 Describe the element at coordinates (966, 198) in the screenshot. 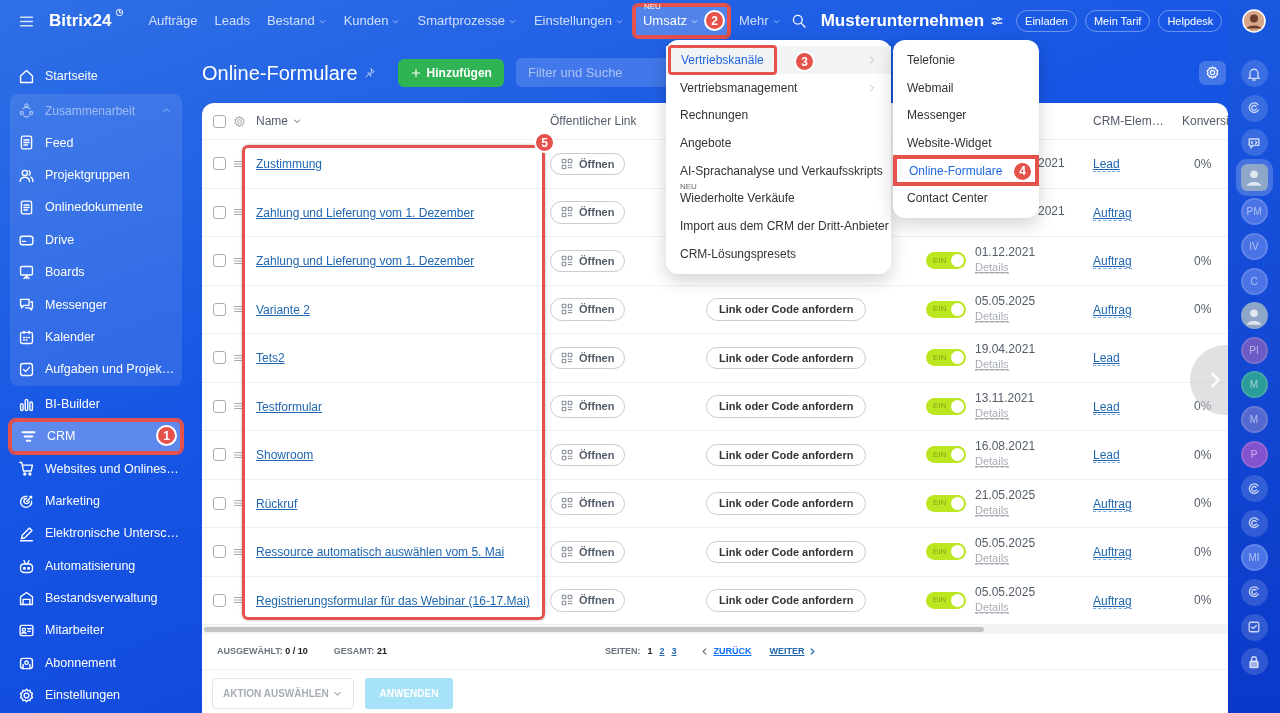

I see `menu-item: Contact Center` at that location.